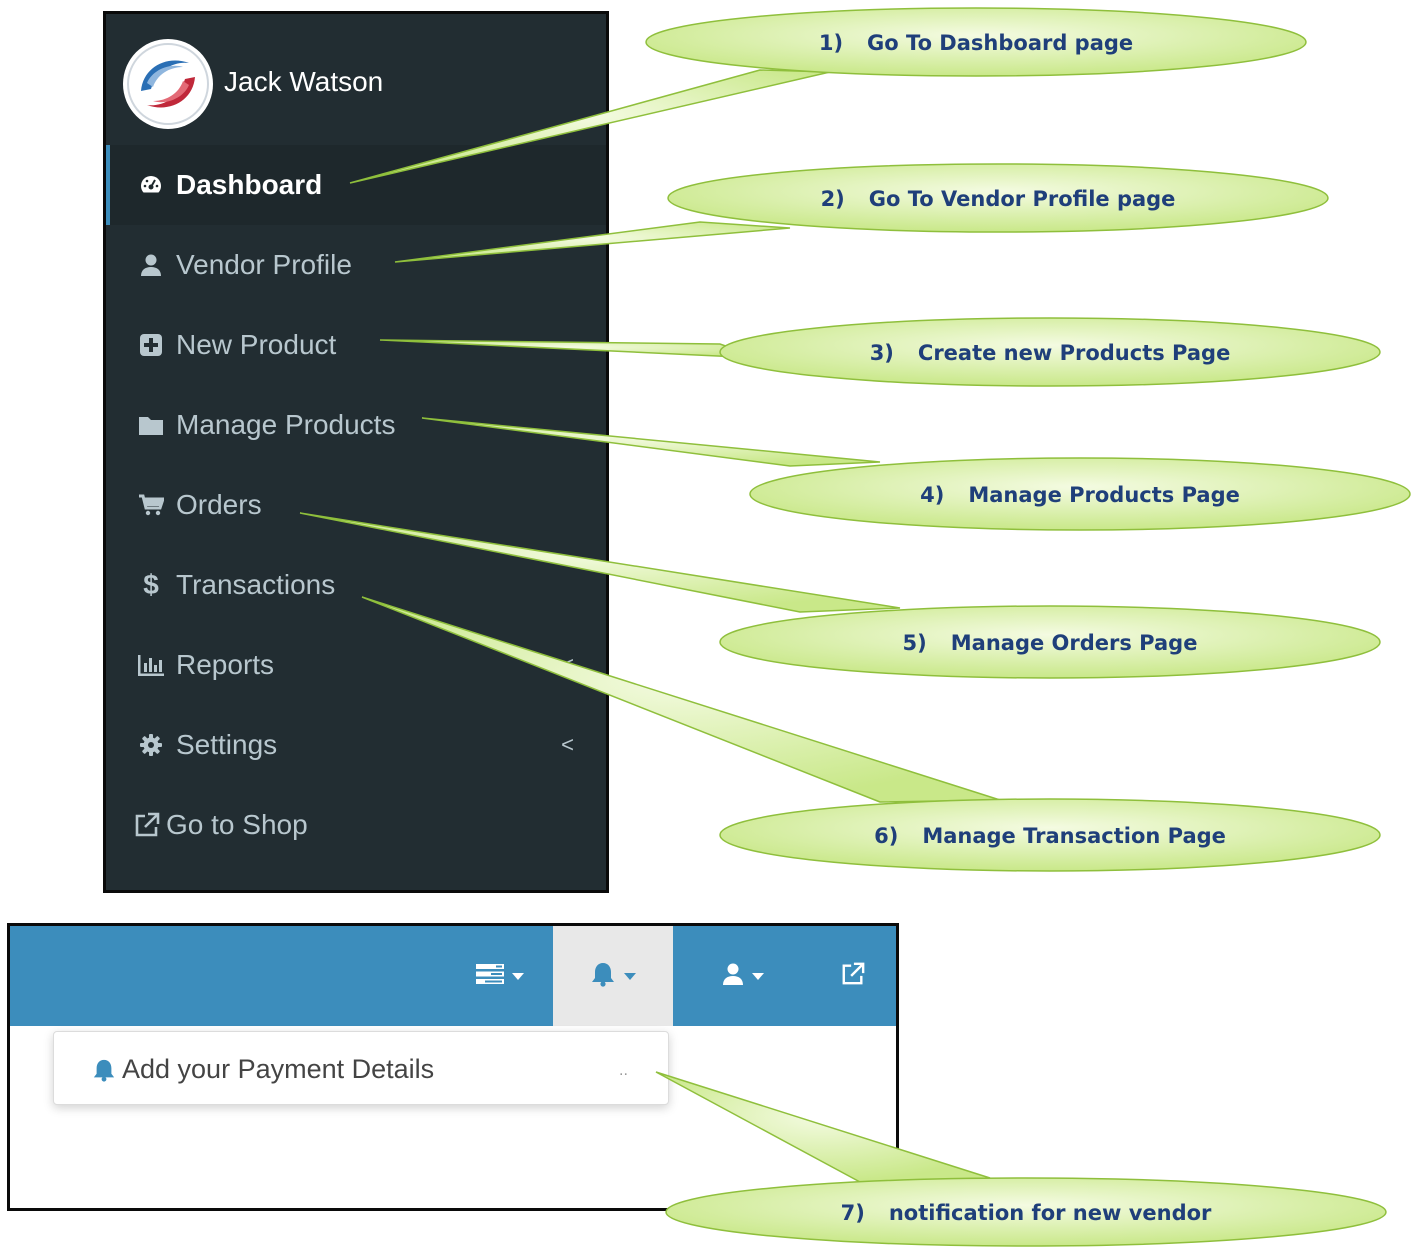 The width and height of the screenshot is (1411, 1247). Describe the element at coordinates (256, 344) in the screenshot. I see `sidebar-item-label: New Product` at that location.